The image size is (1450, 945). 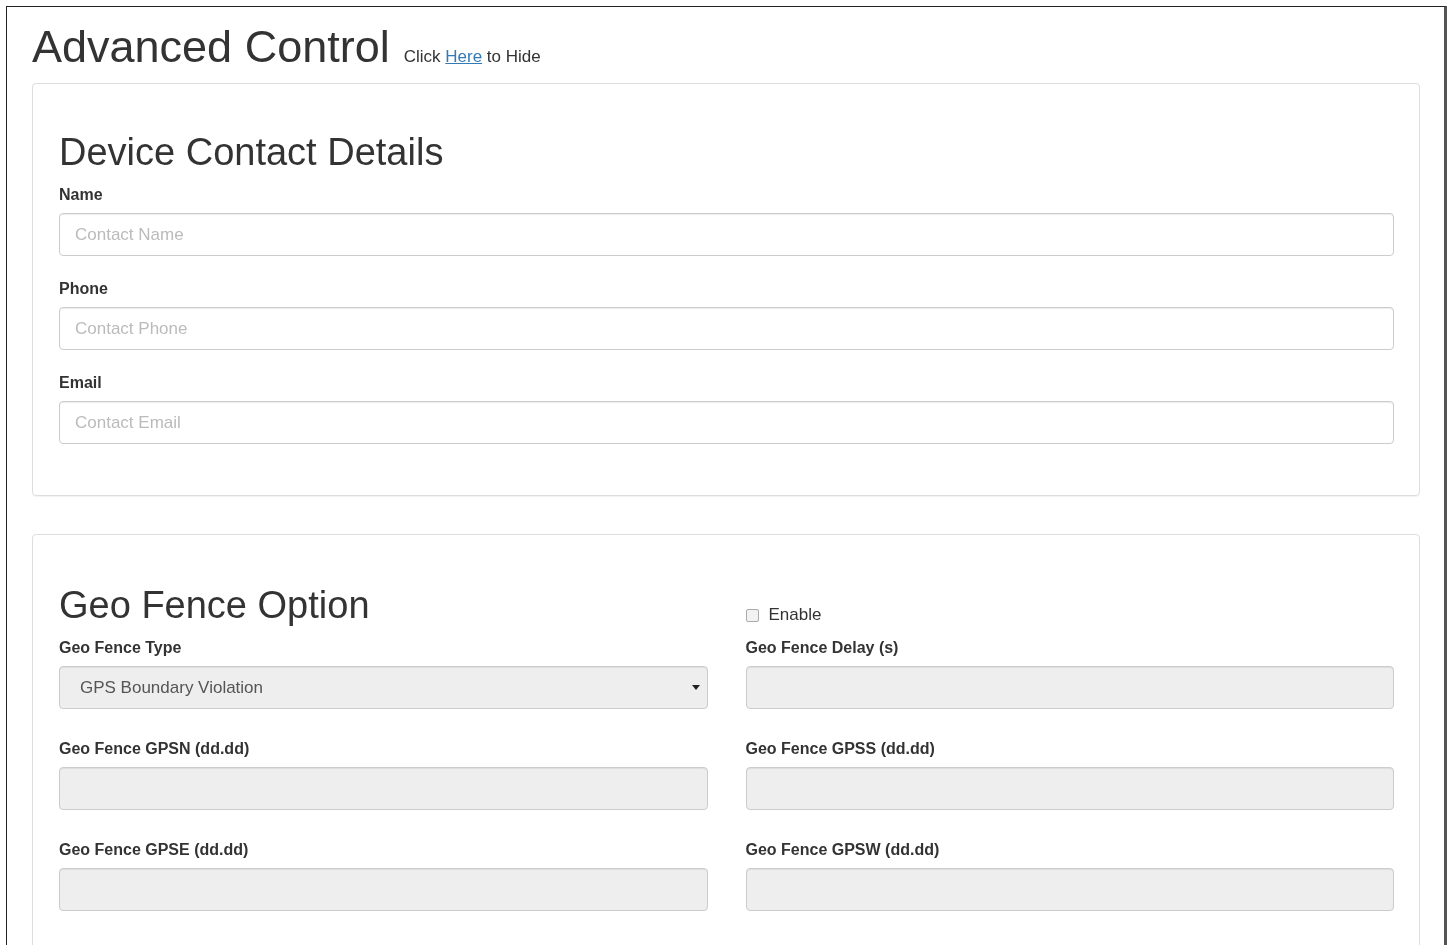 What do you see at coordinates (840, 749) in the screenshot?
I see `field-label: Geo Fence GPSS (dd.dd)` at bounding box center [840, 749].